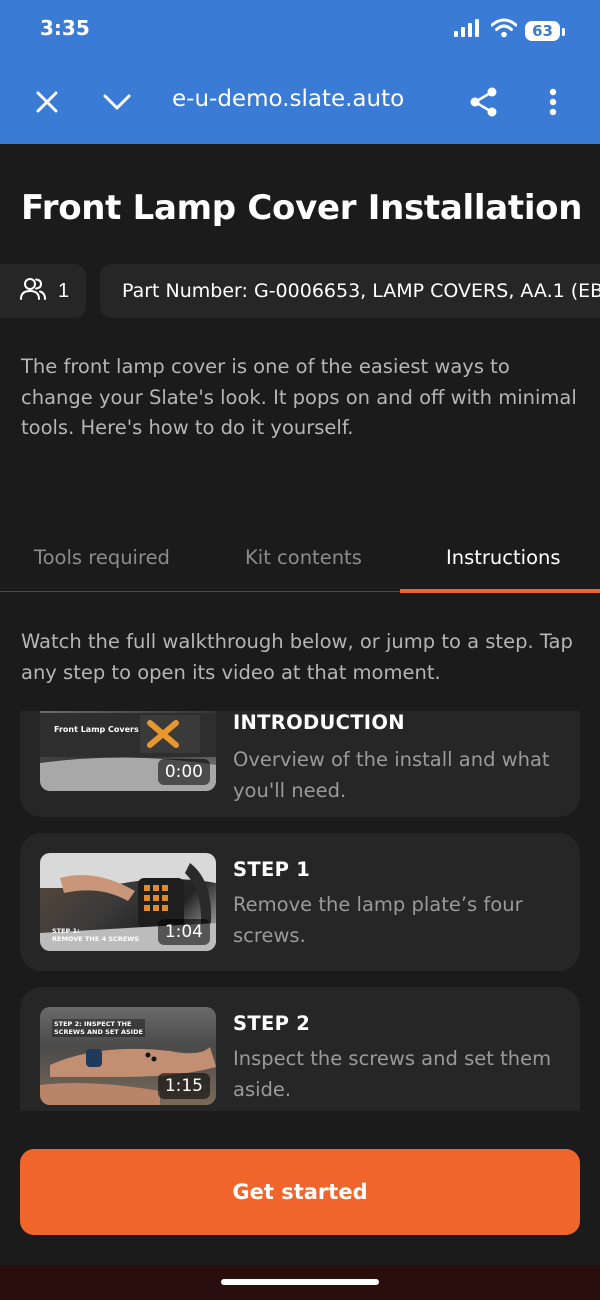  I want to click on step-thumbnail: STEP 1: REMOVE THE 4 SCREWS 1:04, so click(128, 902).